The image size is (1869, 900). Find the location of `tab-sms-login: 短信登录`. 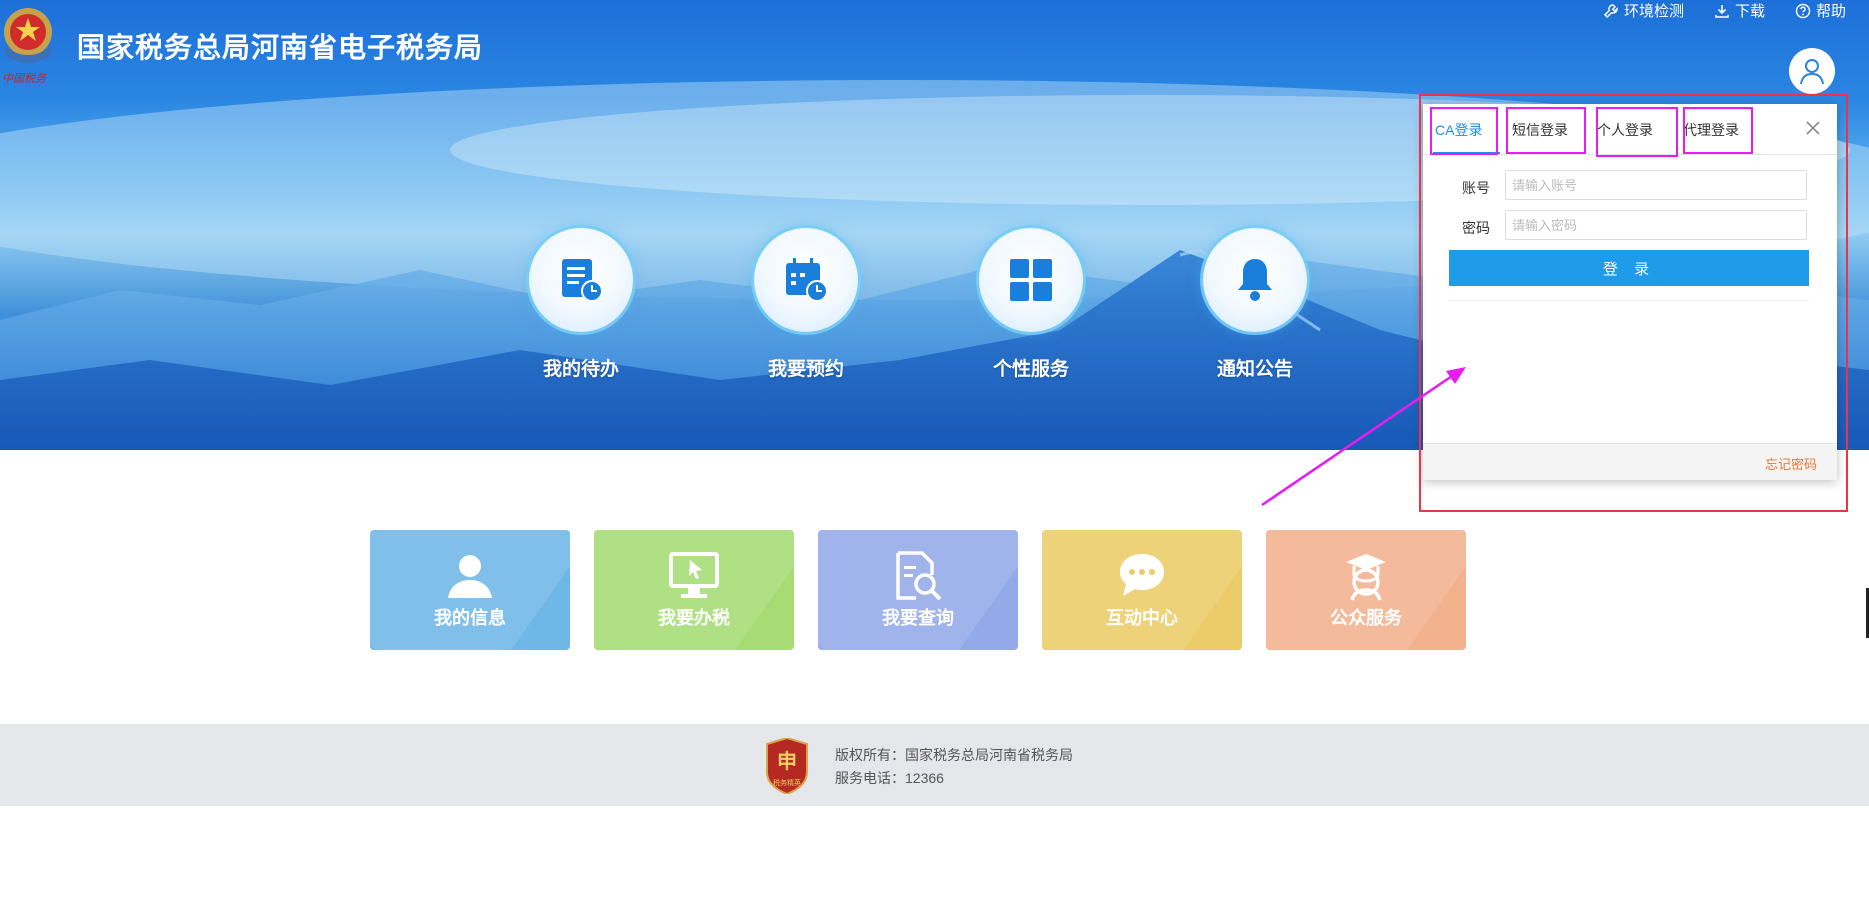

tab-sms-login: 短信登录 is located at coordinates (1540, 130).